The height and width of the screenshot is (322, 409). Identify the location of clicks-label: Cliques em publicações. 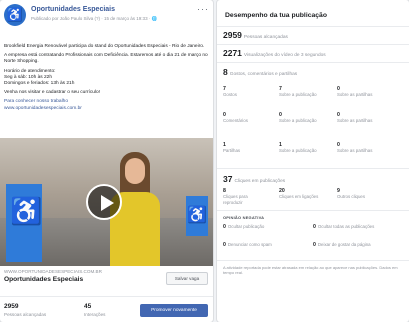
(260, 181).